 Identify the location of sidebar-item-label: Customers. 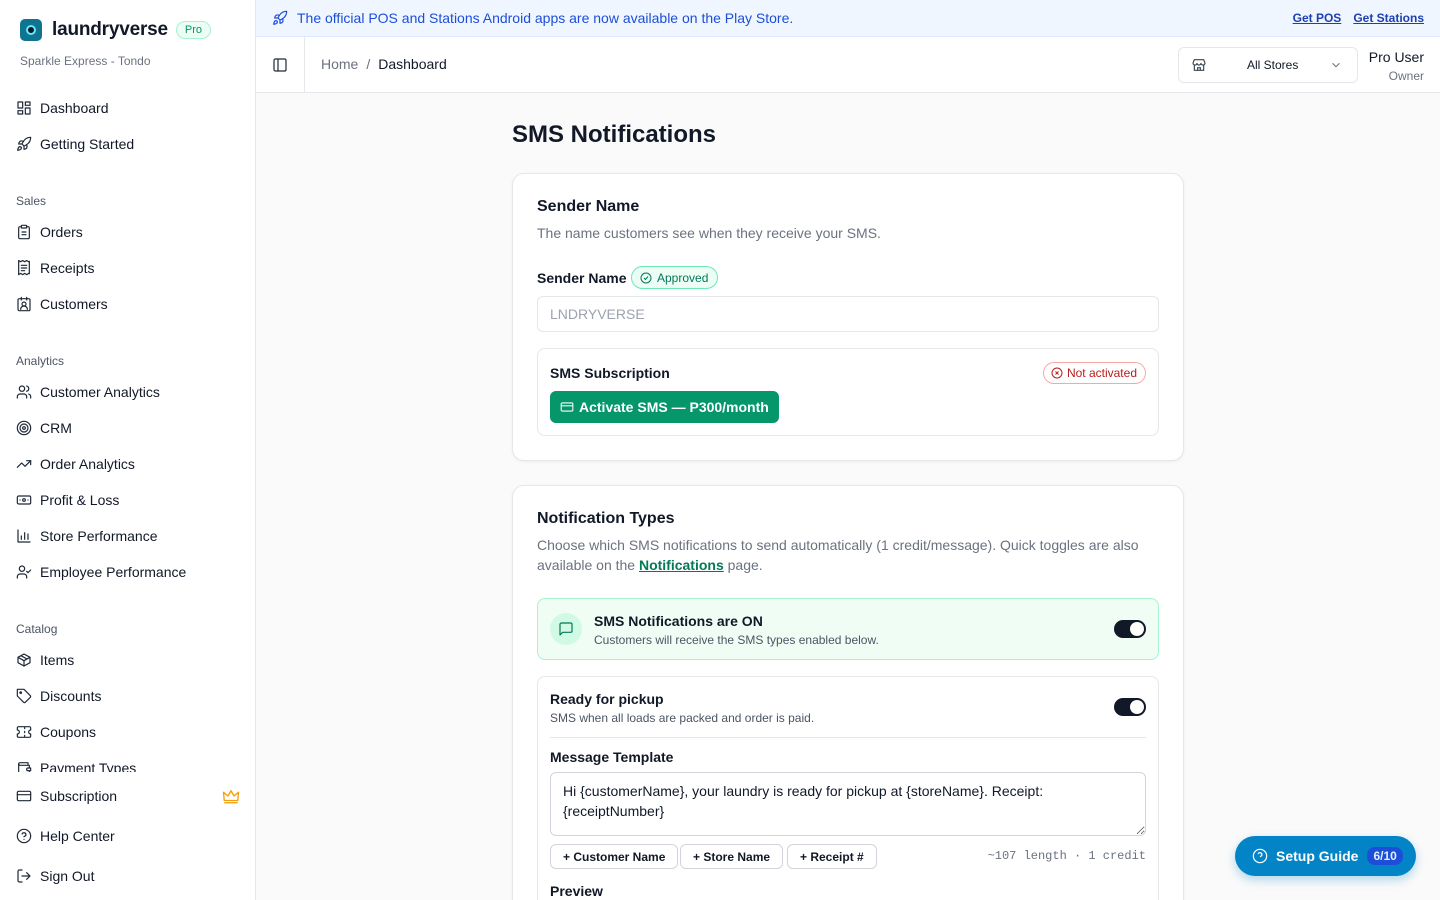
(74, 304).